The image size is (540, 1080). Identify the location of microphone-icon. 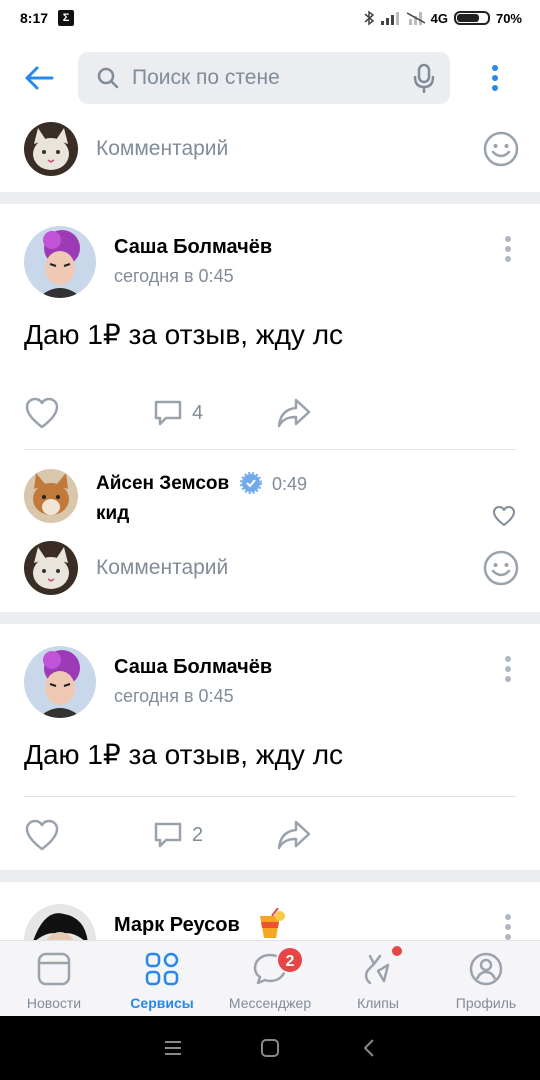
(424, 78).